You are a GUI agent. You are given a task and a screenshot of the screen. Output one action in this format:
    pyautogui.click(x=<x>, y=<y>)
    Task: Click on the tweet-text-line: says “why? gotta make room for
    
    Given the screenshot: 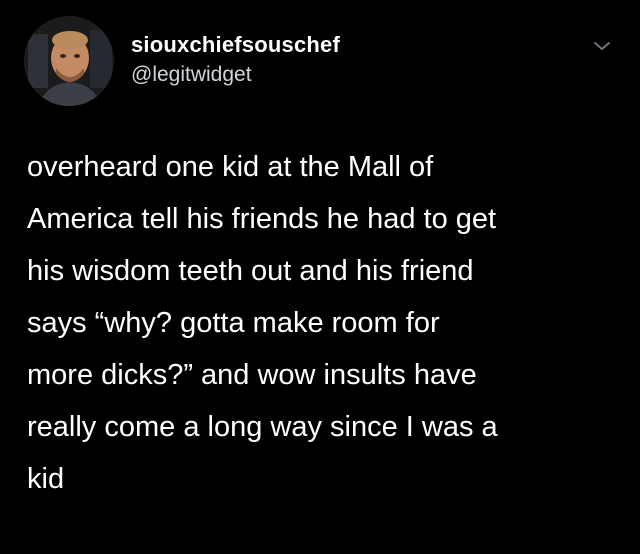 What is the action you would take?
    pyautogui.click(x=233, y=323)
    